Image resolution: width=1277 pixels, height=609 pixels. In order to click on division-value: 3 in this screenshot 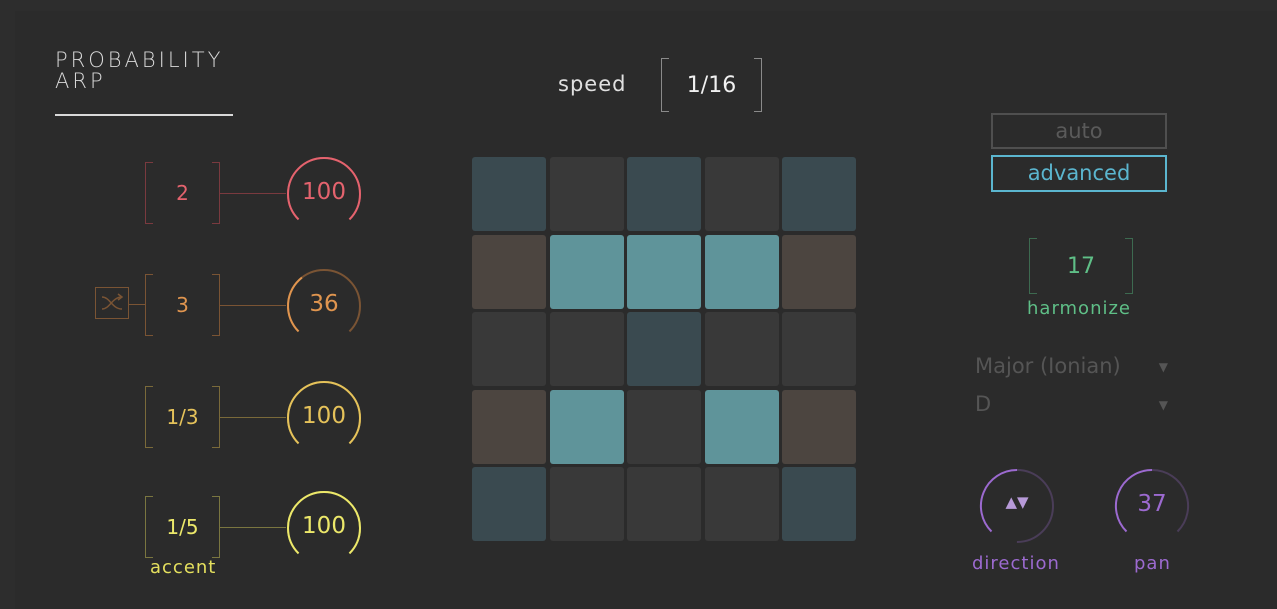, I will do `click(182, 305)`.